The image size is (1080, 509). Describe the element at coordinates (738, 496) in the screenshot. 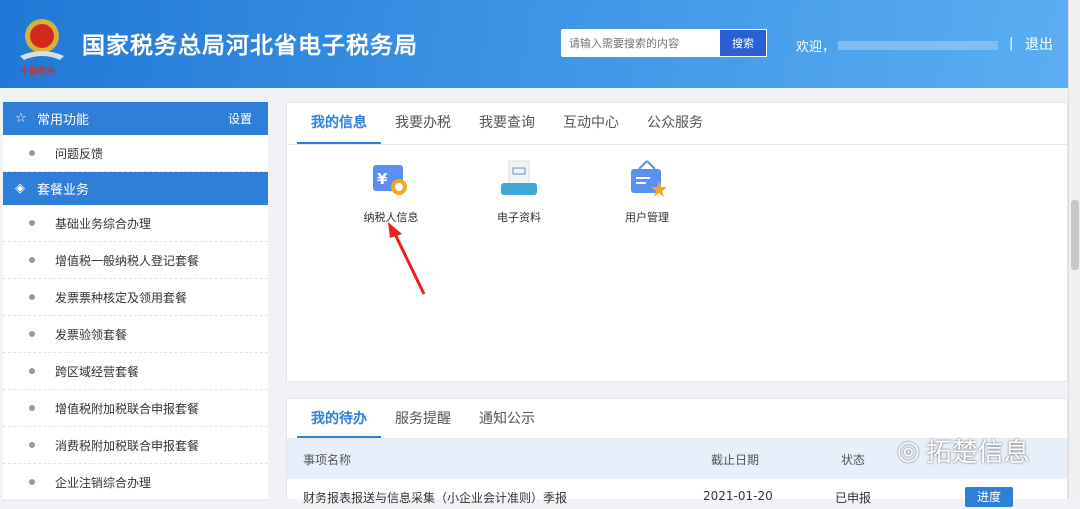

I see `row-date: 2021-01-20` at that location.